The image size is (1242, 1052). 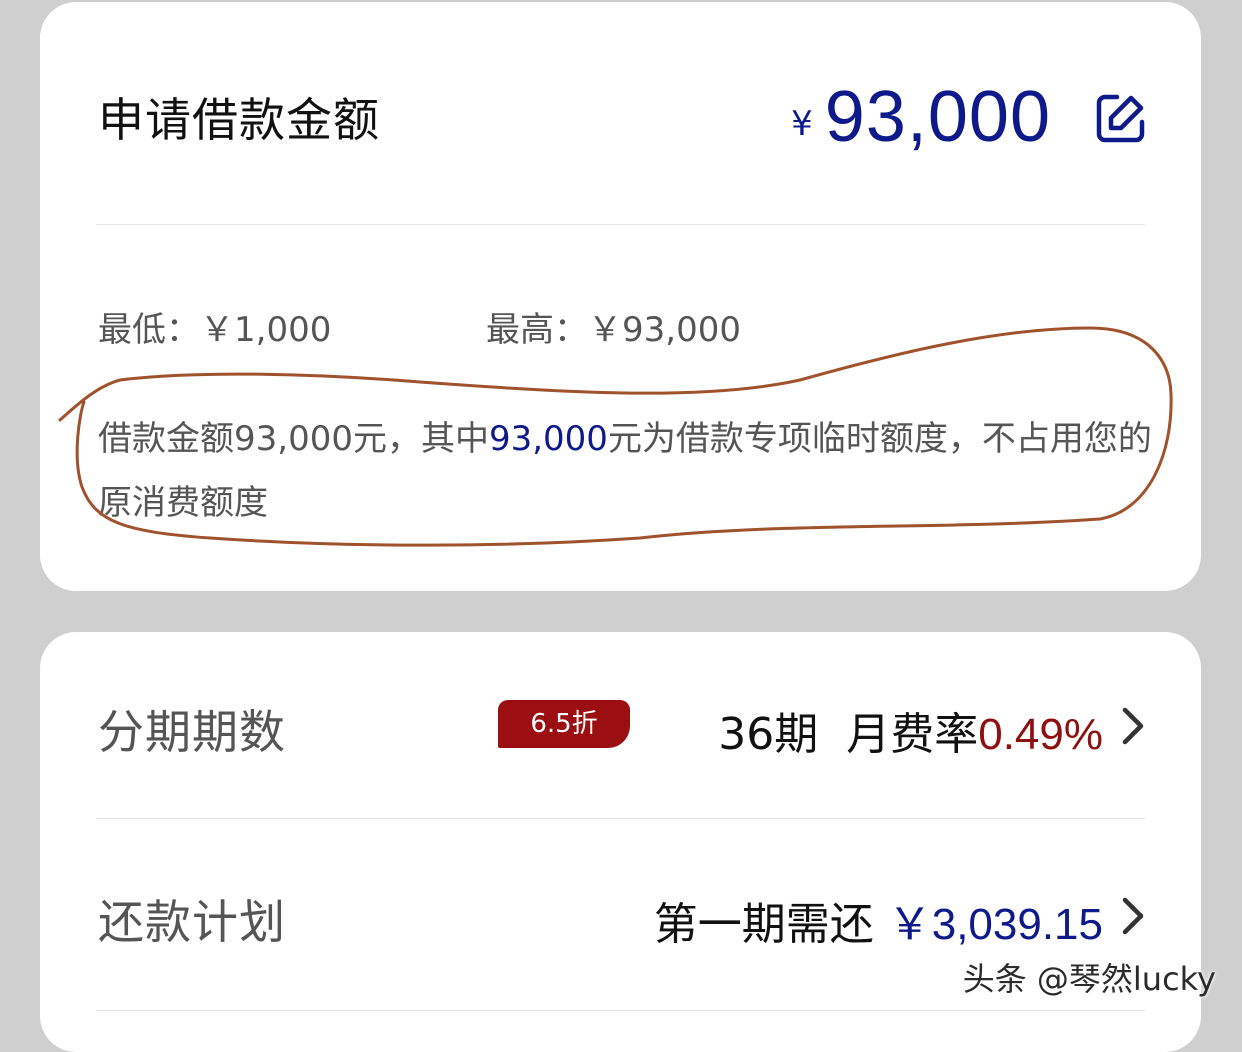 I want to click on min-amount: 最低：￥1,000, so click(x=215, y=330).